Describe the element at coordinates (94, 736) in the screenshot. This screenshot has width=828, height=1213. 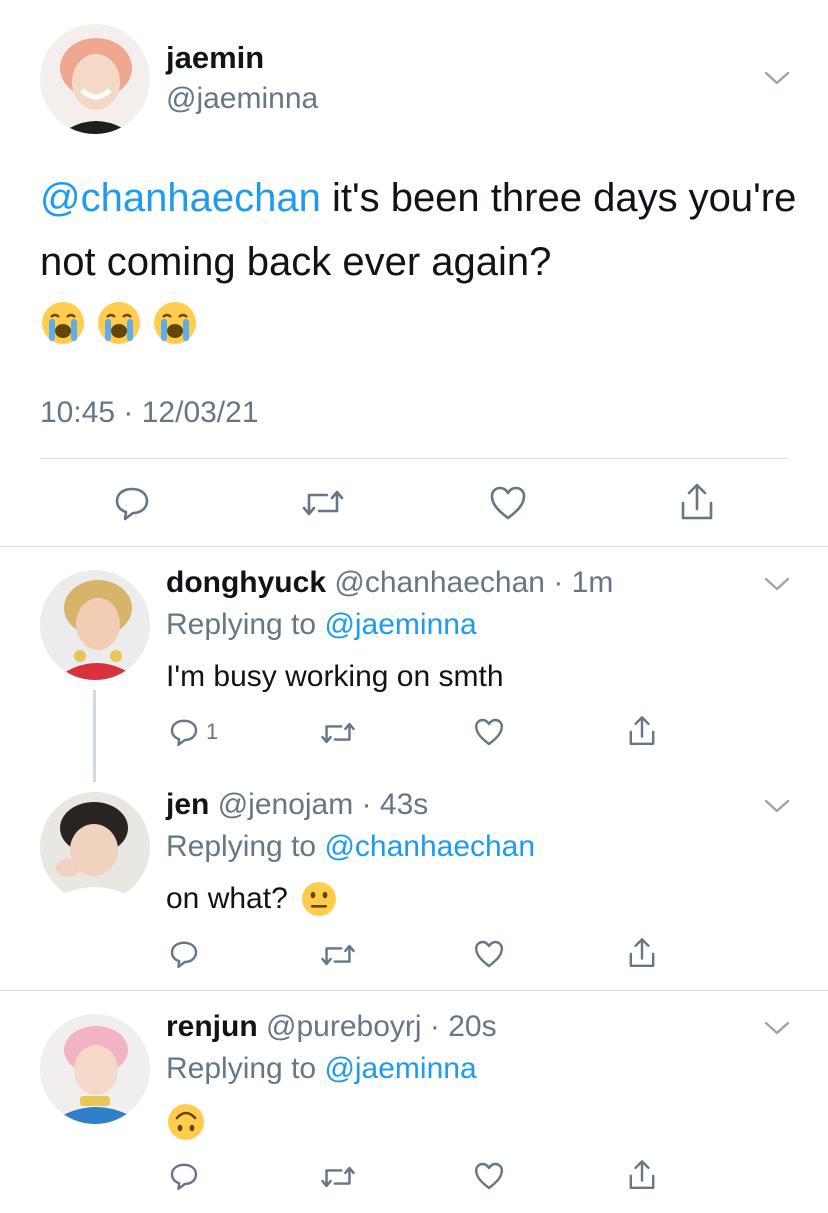
I see `thread-connector-line` at that location.